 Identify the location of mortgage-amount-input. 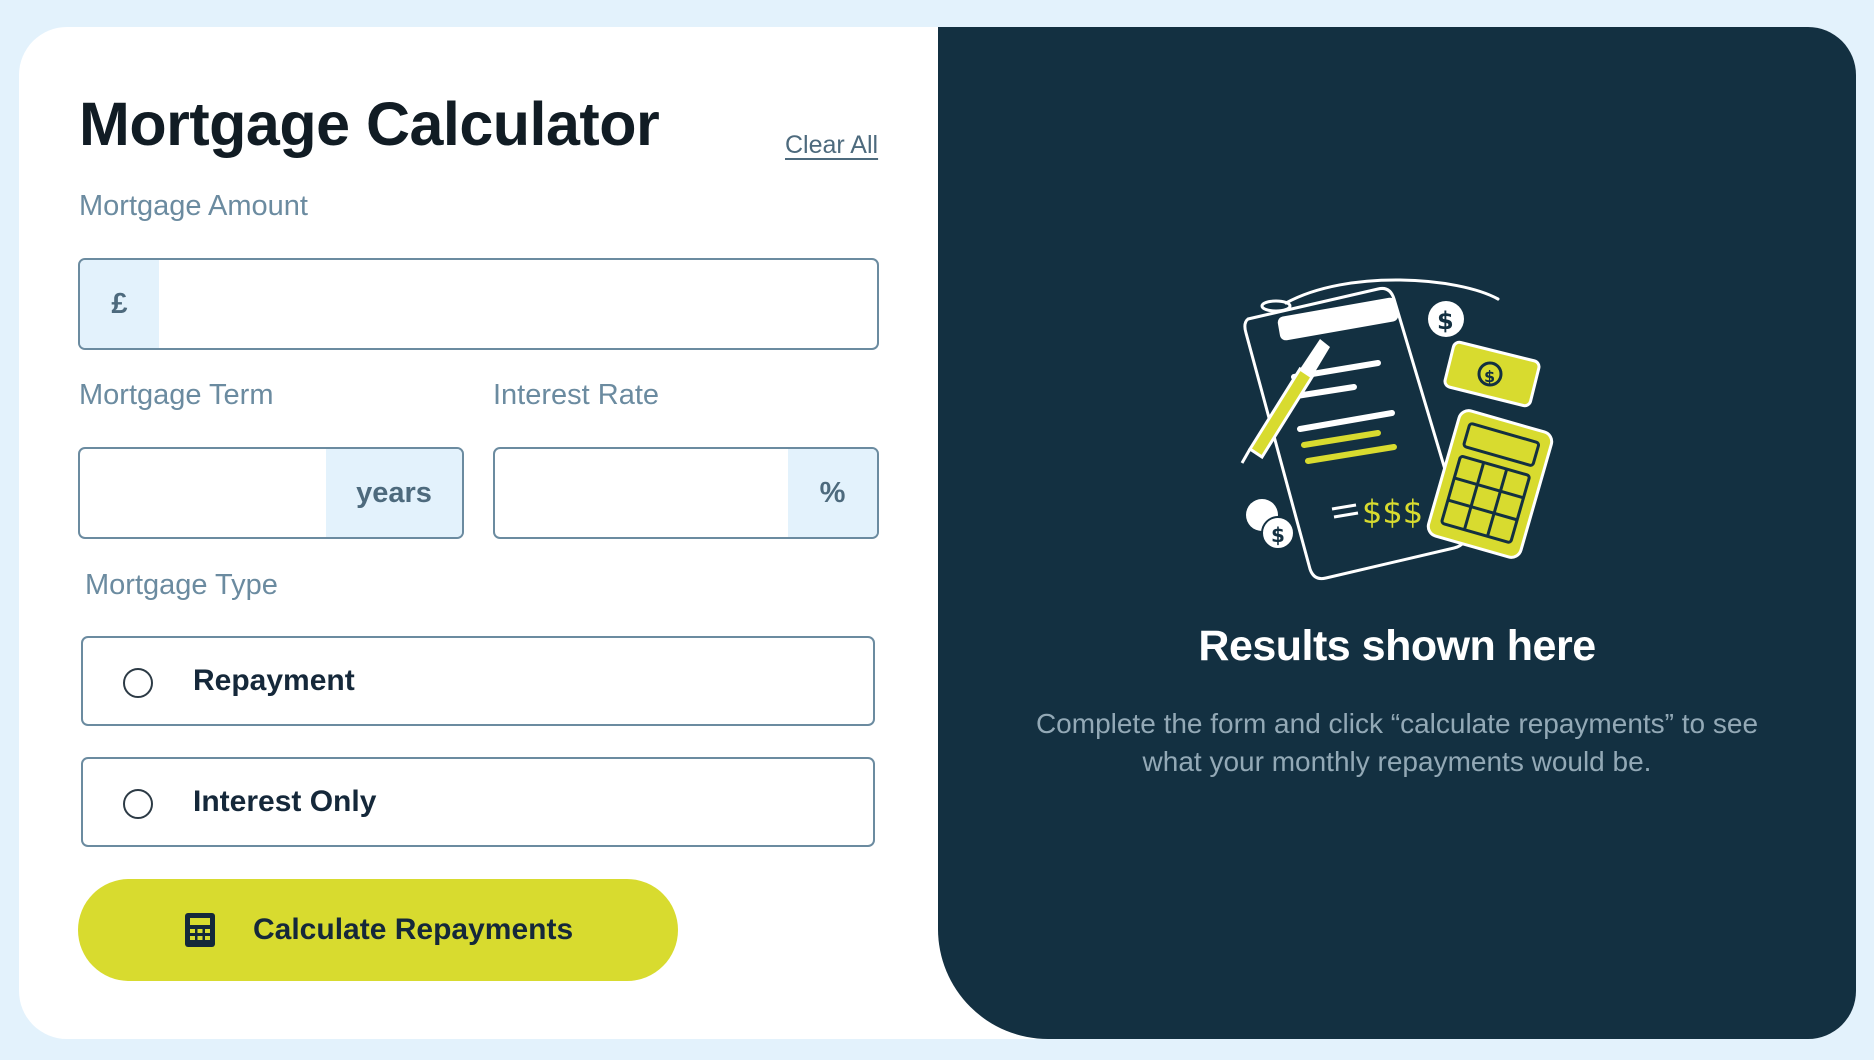
(518, 304).